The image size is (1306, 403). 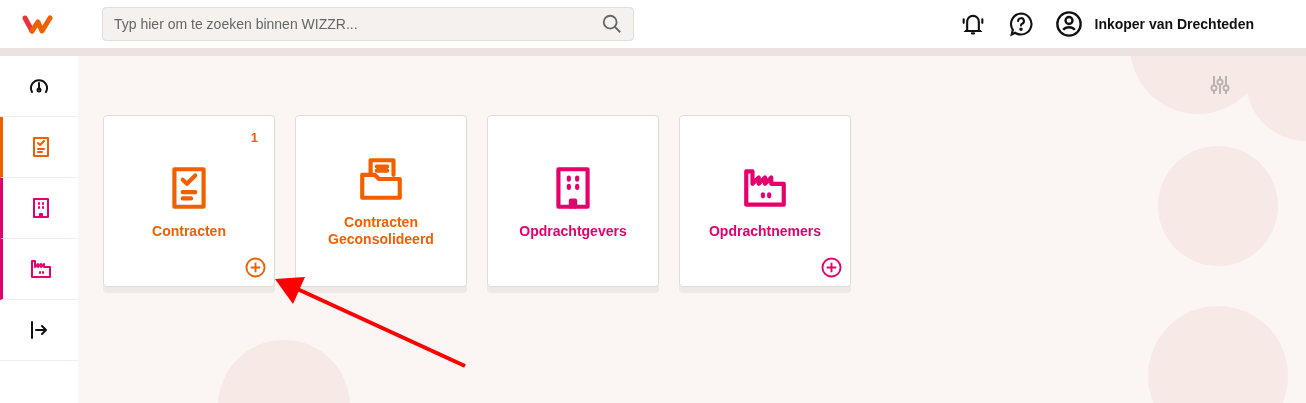 What do you see at coordinates (1174, 24) in the screenshot?
I see `user-name: Inkoper van Drechteden` at bounding box center [1174, 24].